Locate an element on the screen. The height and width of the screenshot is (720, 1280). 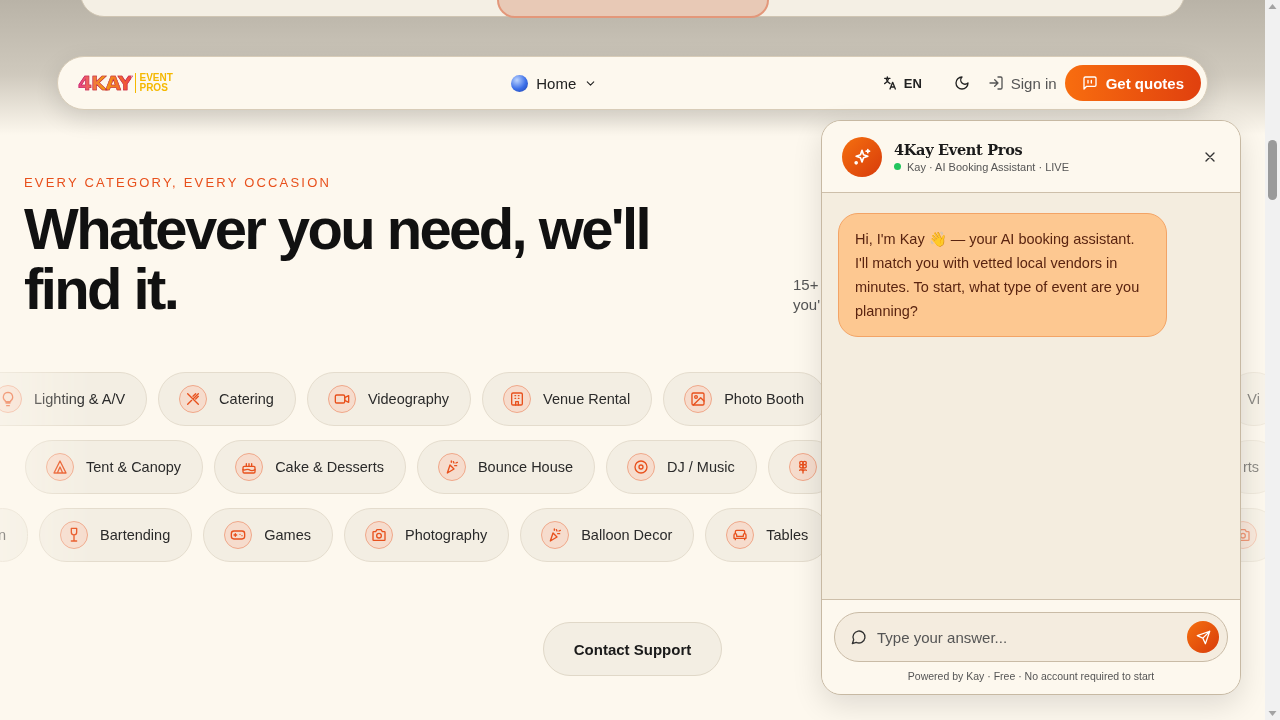
send-icon is located at coordinates (1203, 637).